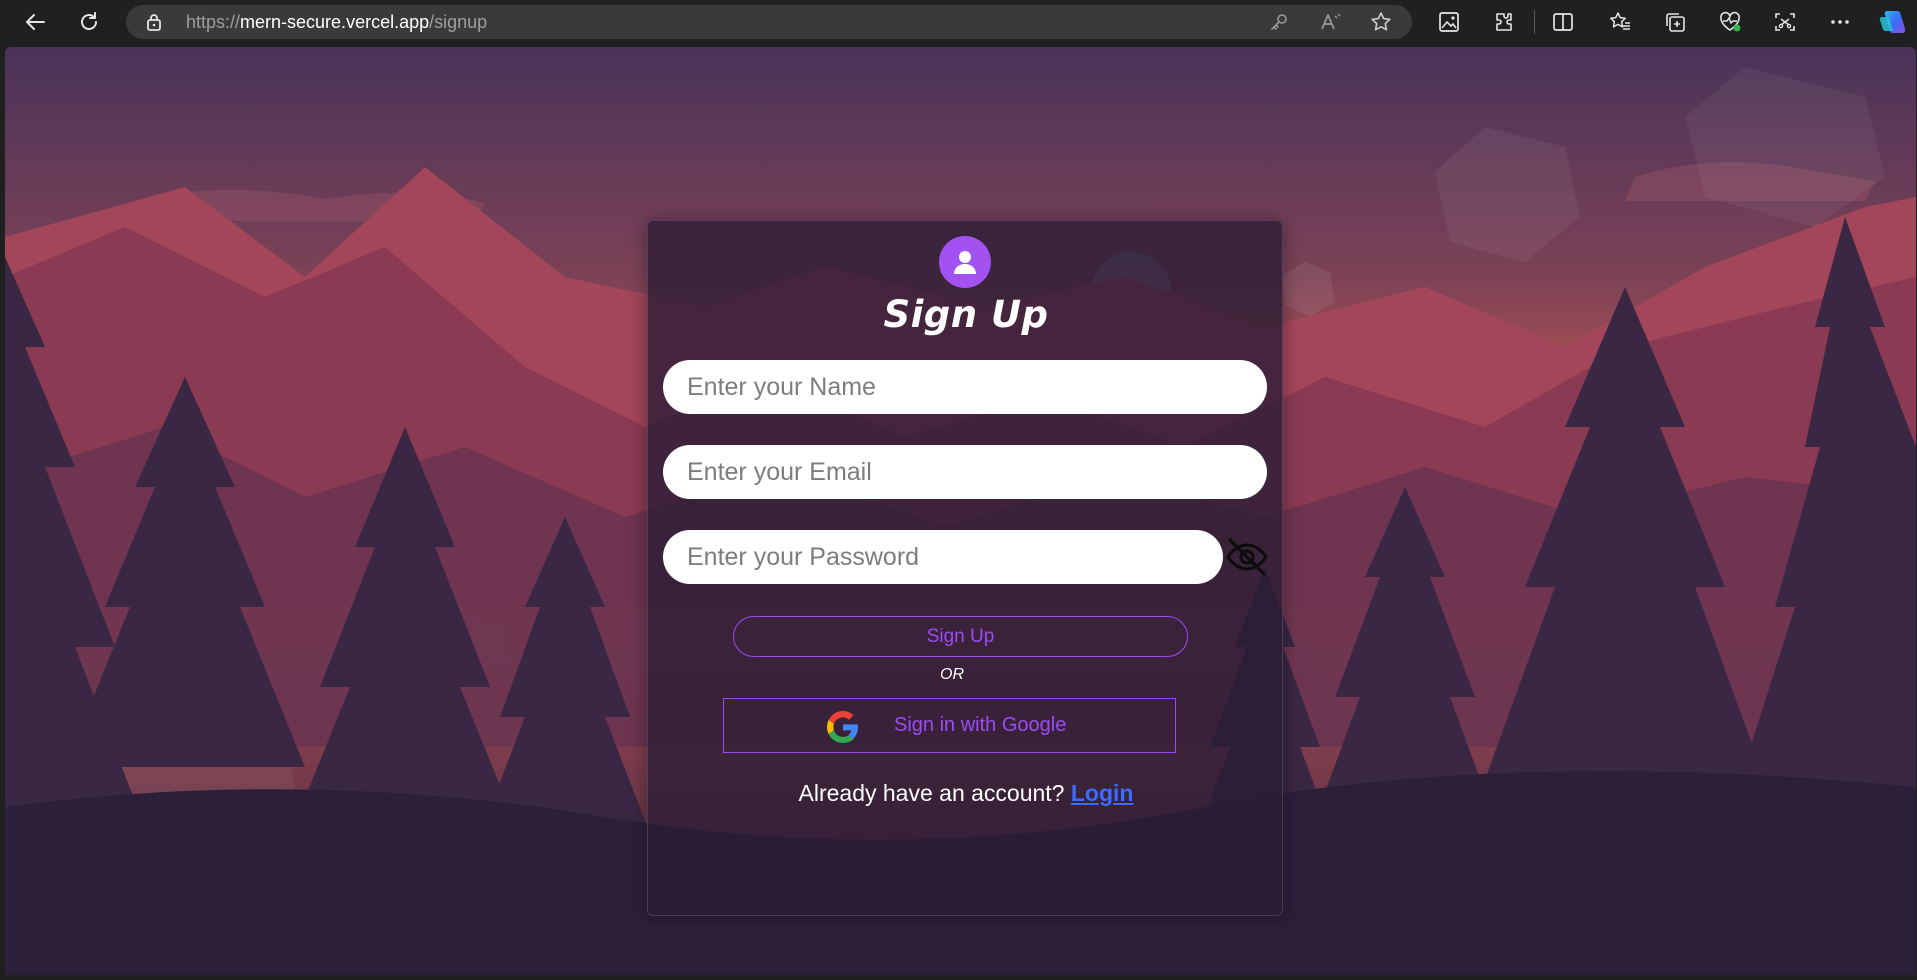 This screenshot has width=1917, height=980. I want to click on or-divider: OR, so click(952, 674).